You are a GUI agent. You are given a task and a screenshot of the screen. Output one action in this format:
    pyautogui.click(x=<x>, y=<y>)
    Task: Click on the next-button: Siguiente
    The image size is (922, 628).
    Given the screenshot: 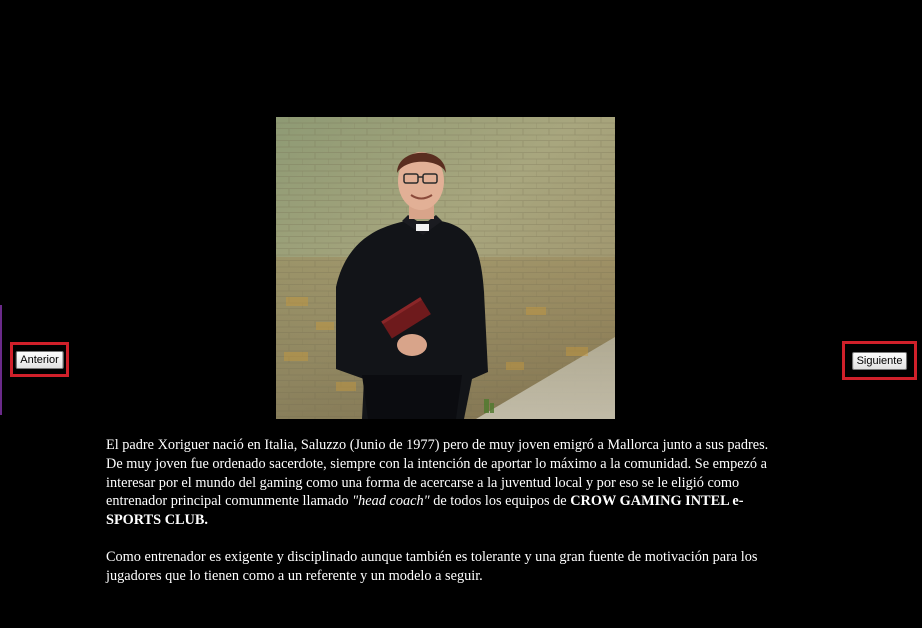 What is the action you would take?
    pyautogui.click(x=879, y=360)
    